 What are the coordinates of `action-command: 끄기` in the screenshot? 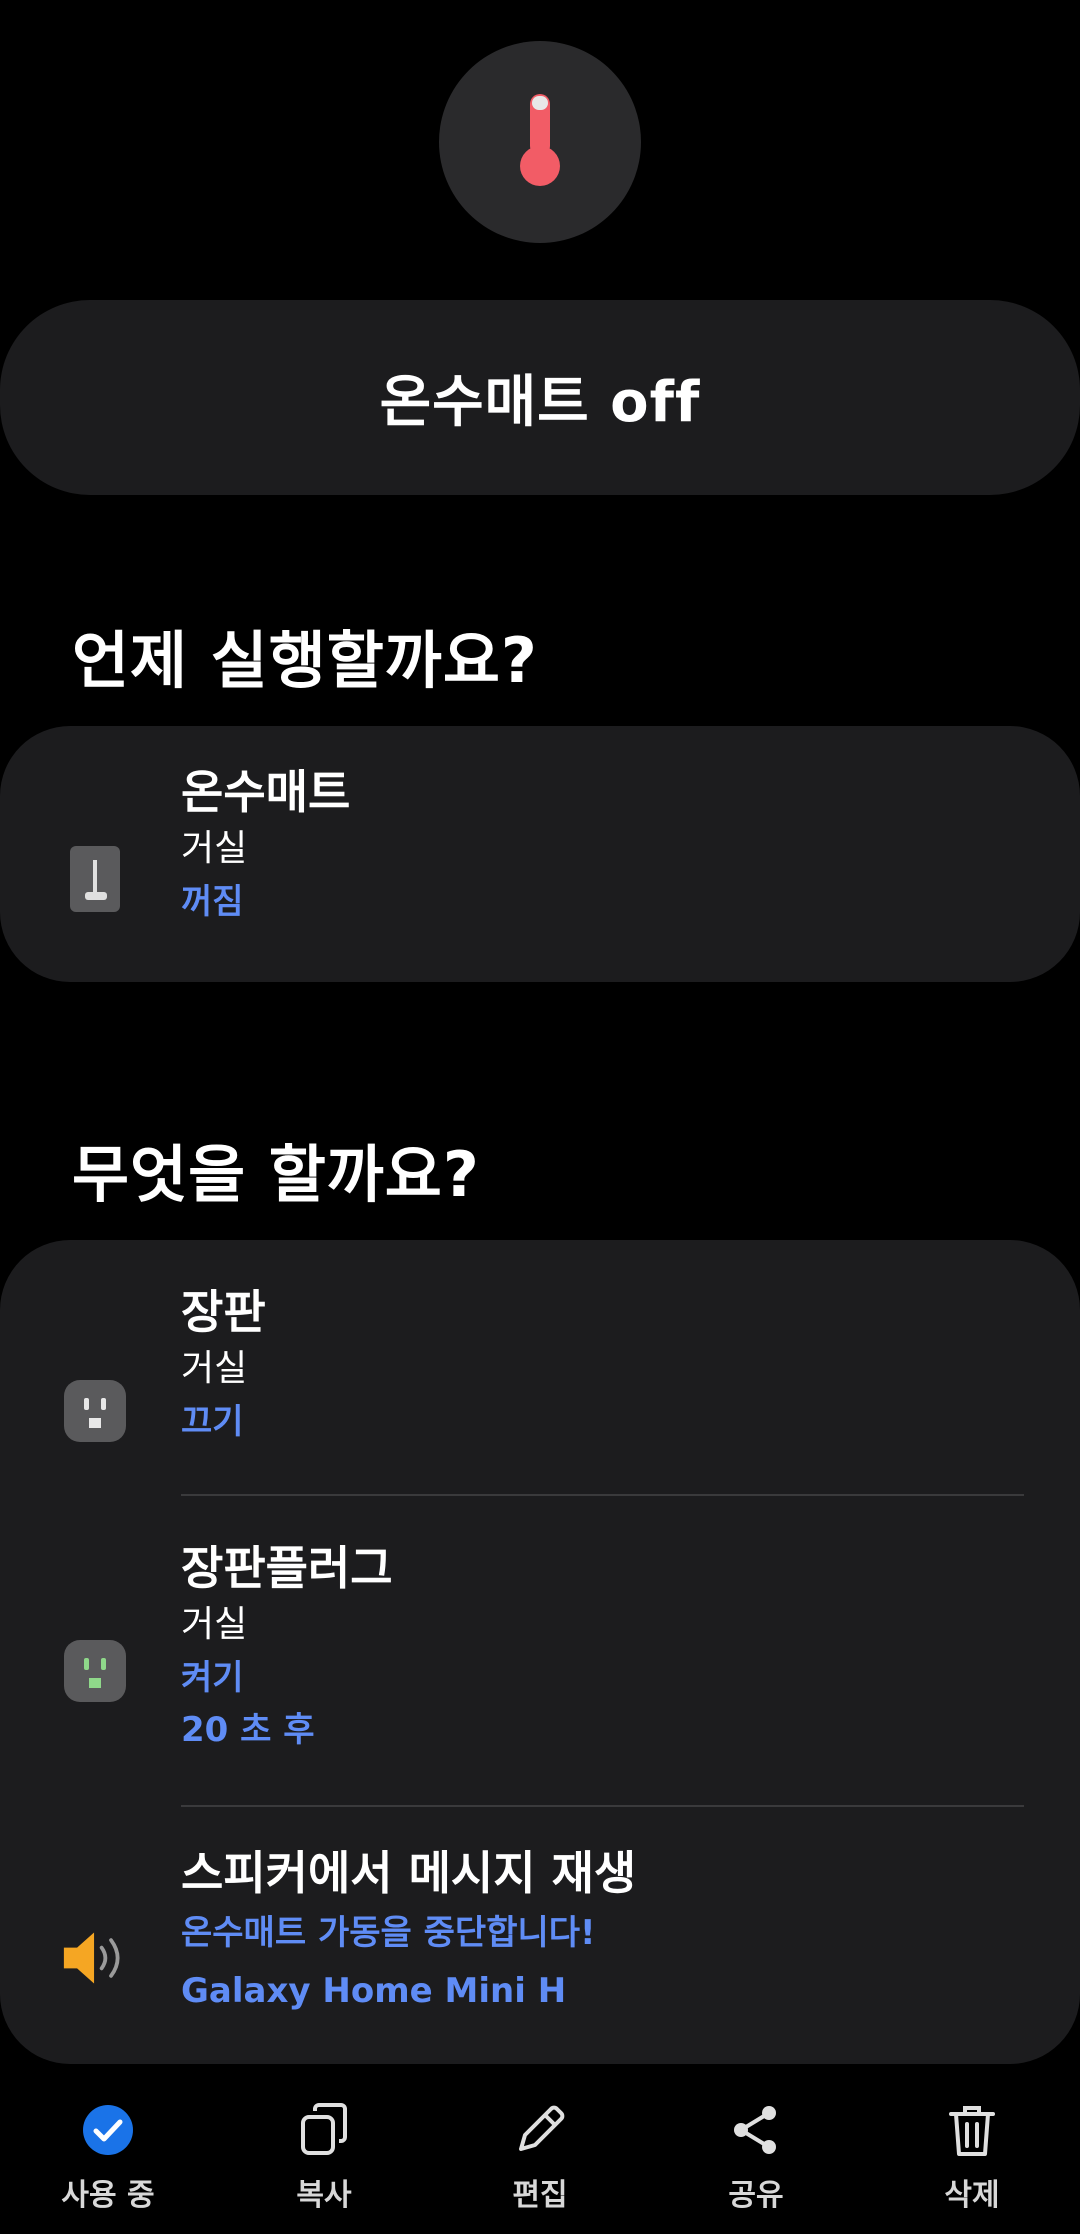 It's located at (212, 1422).